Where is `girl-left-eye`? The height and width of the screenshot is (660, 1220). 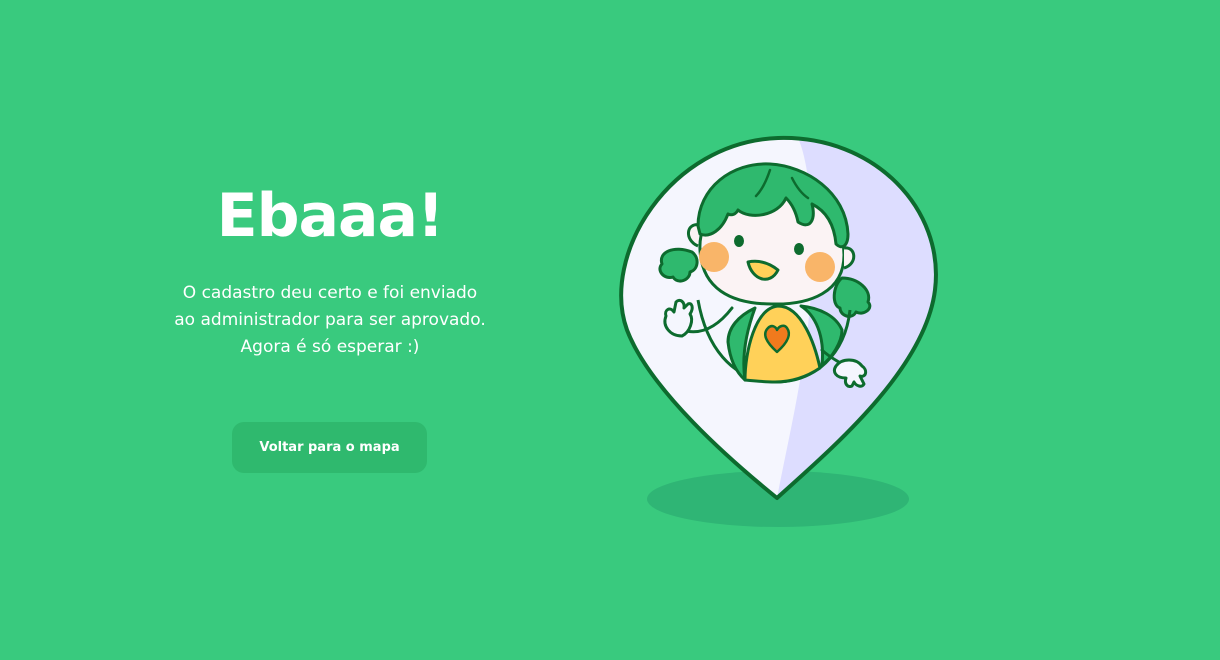
girl-left-eye is located at coordinates (739, 241).